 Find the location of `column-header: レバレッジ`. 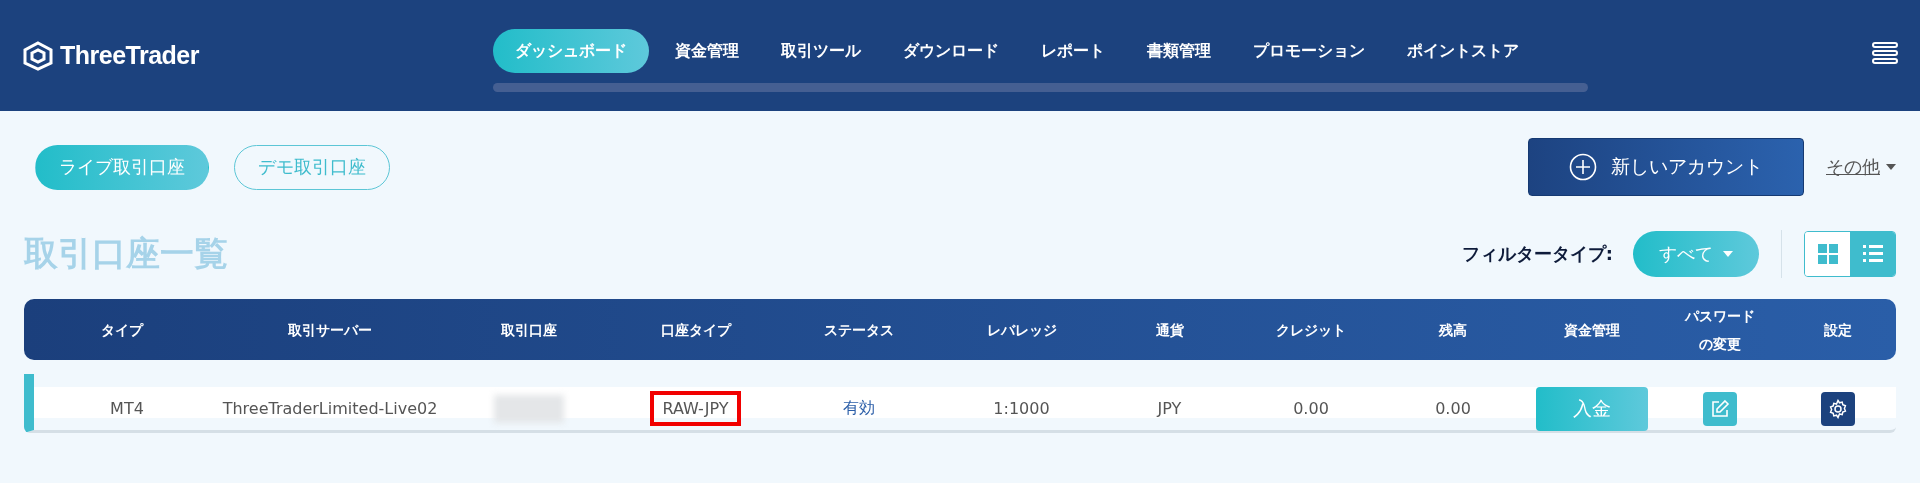

column-header: レバレッジ is located at coordinates (1021, 330).